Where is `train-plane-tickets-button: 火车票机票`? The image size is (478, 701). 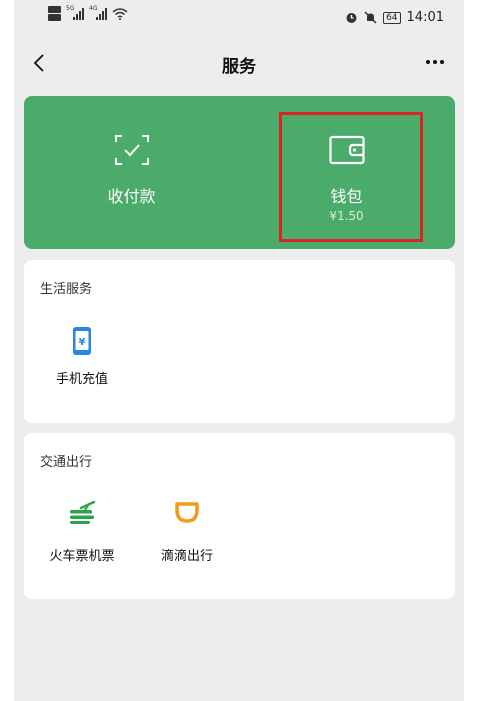
train-plane-tickets-button: 火车票机票 is located at coordinates (82, 534).